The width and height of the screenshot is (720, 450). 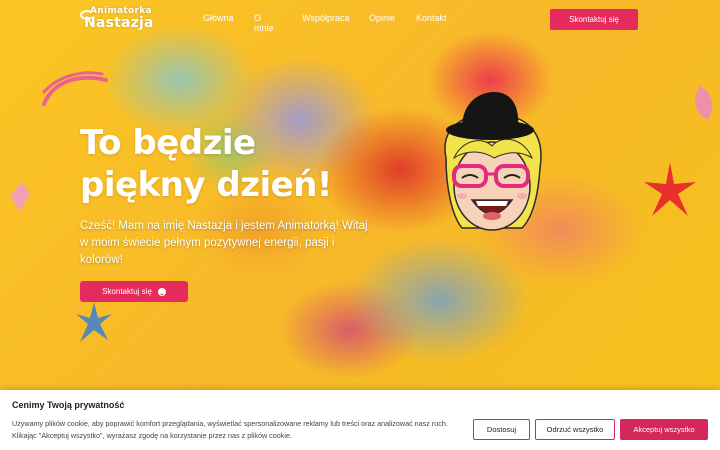 I want to click on splash-decoration-icon, so click(x=94, y=322).